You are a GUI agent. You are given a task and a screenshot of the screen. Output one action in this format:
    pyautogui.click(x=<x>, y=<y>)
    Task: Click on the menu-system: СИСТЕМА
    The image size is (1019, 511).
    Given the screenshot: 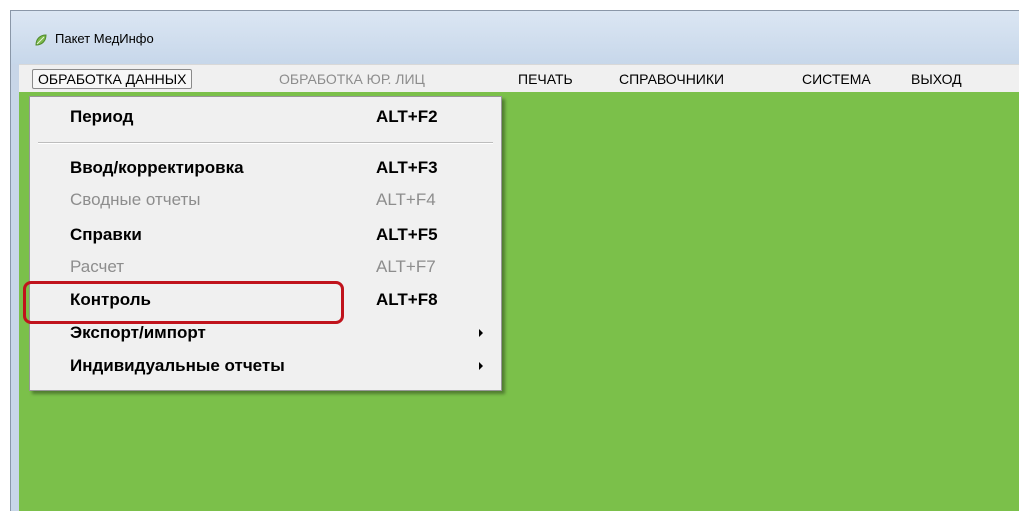 What is the action you would take?
    pyautogui.click(x=836, y=79)
    